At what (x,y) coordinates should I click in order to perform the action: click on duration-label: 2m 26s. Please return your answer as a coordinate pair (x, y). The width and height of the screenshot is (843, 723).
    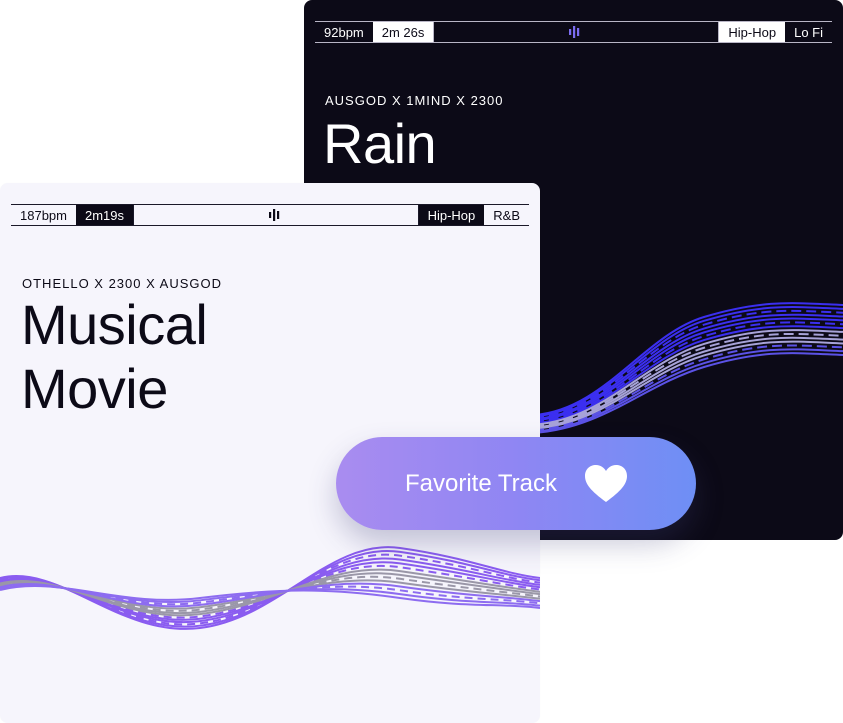
    Looking at the image, I should click on (403, 32).